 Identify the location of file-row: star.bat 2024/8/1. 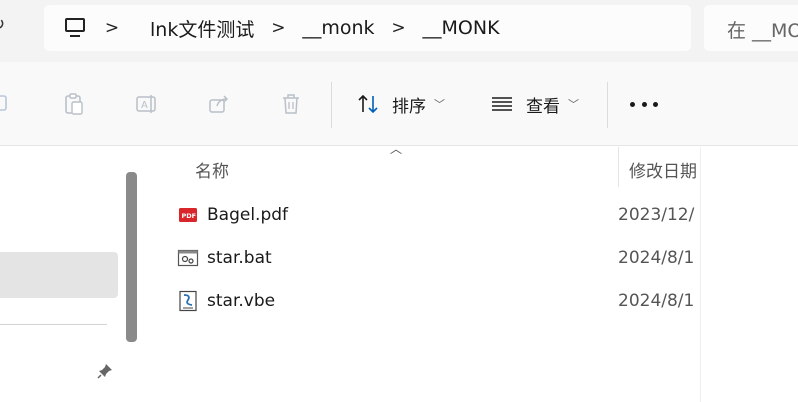
(472, 257).